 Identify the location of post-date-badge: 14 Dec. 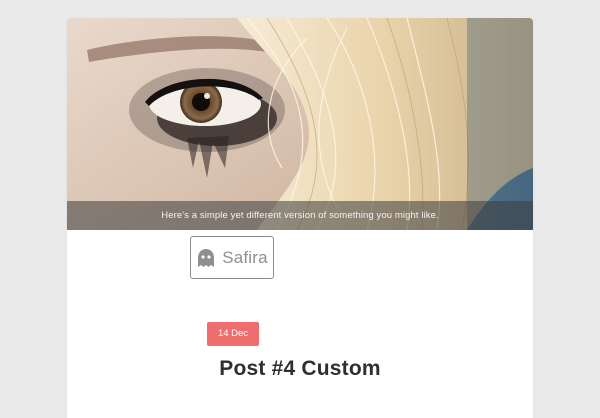
(233, 334).